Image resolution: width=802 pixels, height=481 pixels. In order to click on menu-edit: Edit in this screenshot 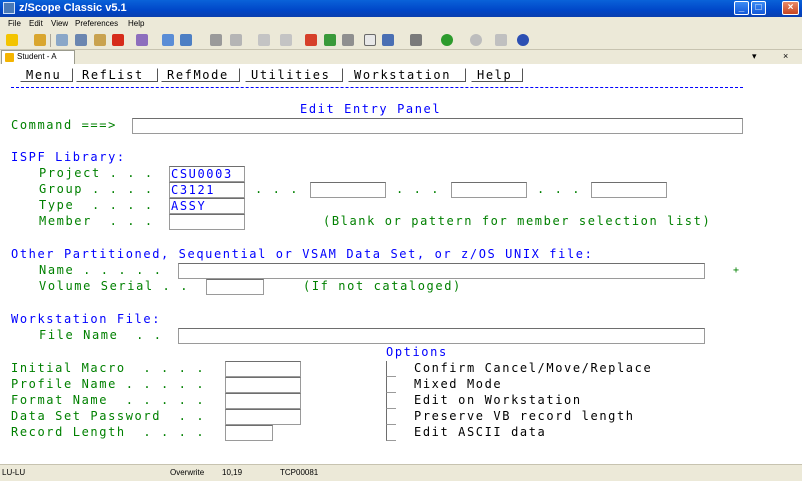, I will do `click(36, 24)`.